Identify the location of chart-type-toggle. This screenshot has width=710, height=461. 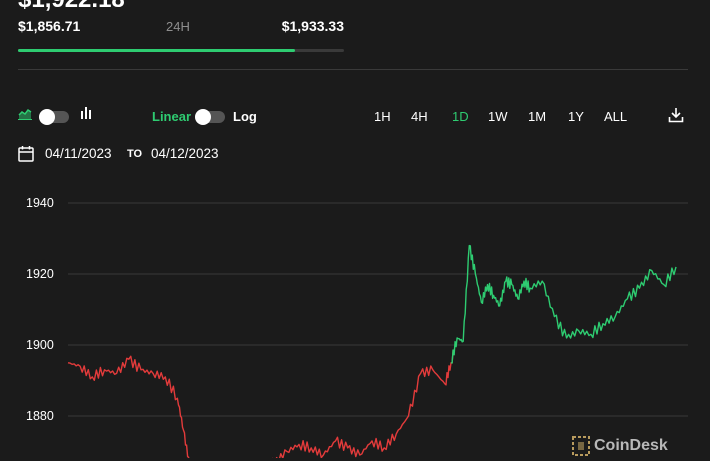
(54, 117).